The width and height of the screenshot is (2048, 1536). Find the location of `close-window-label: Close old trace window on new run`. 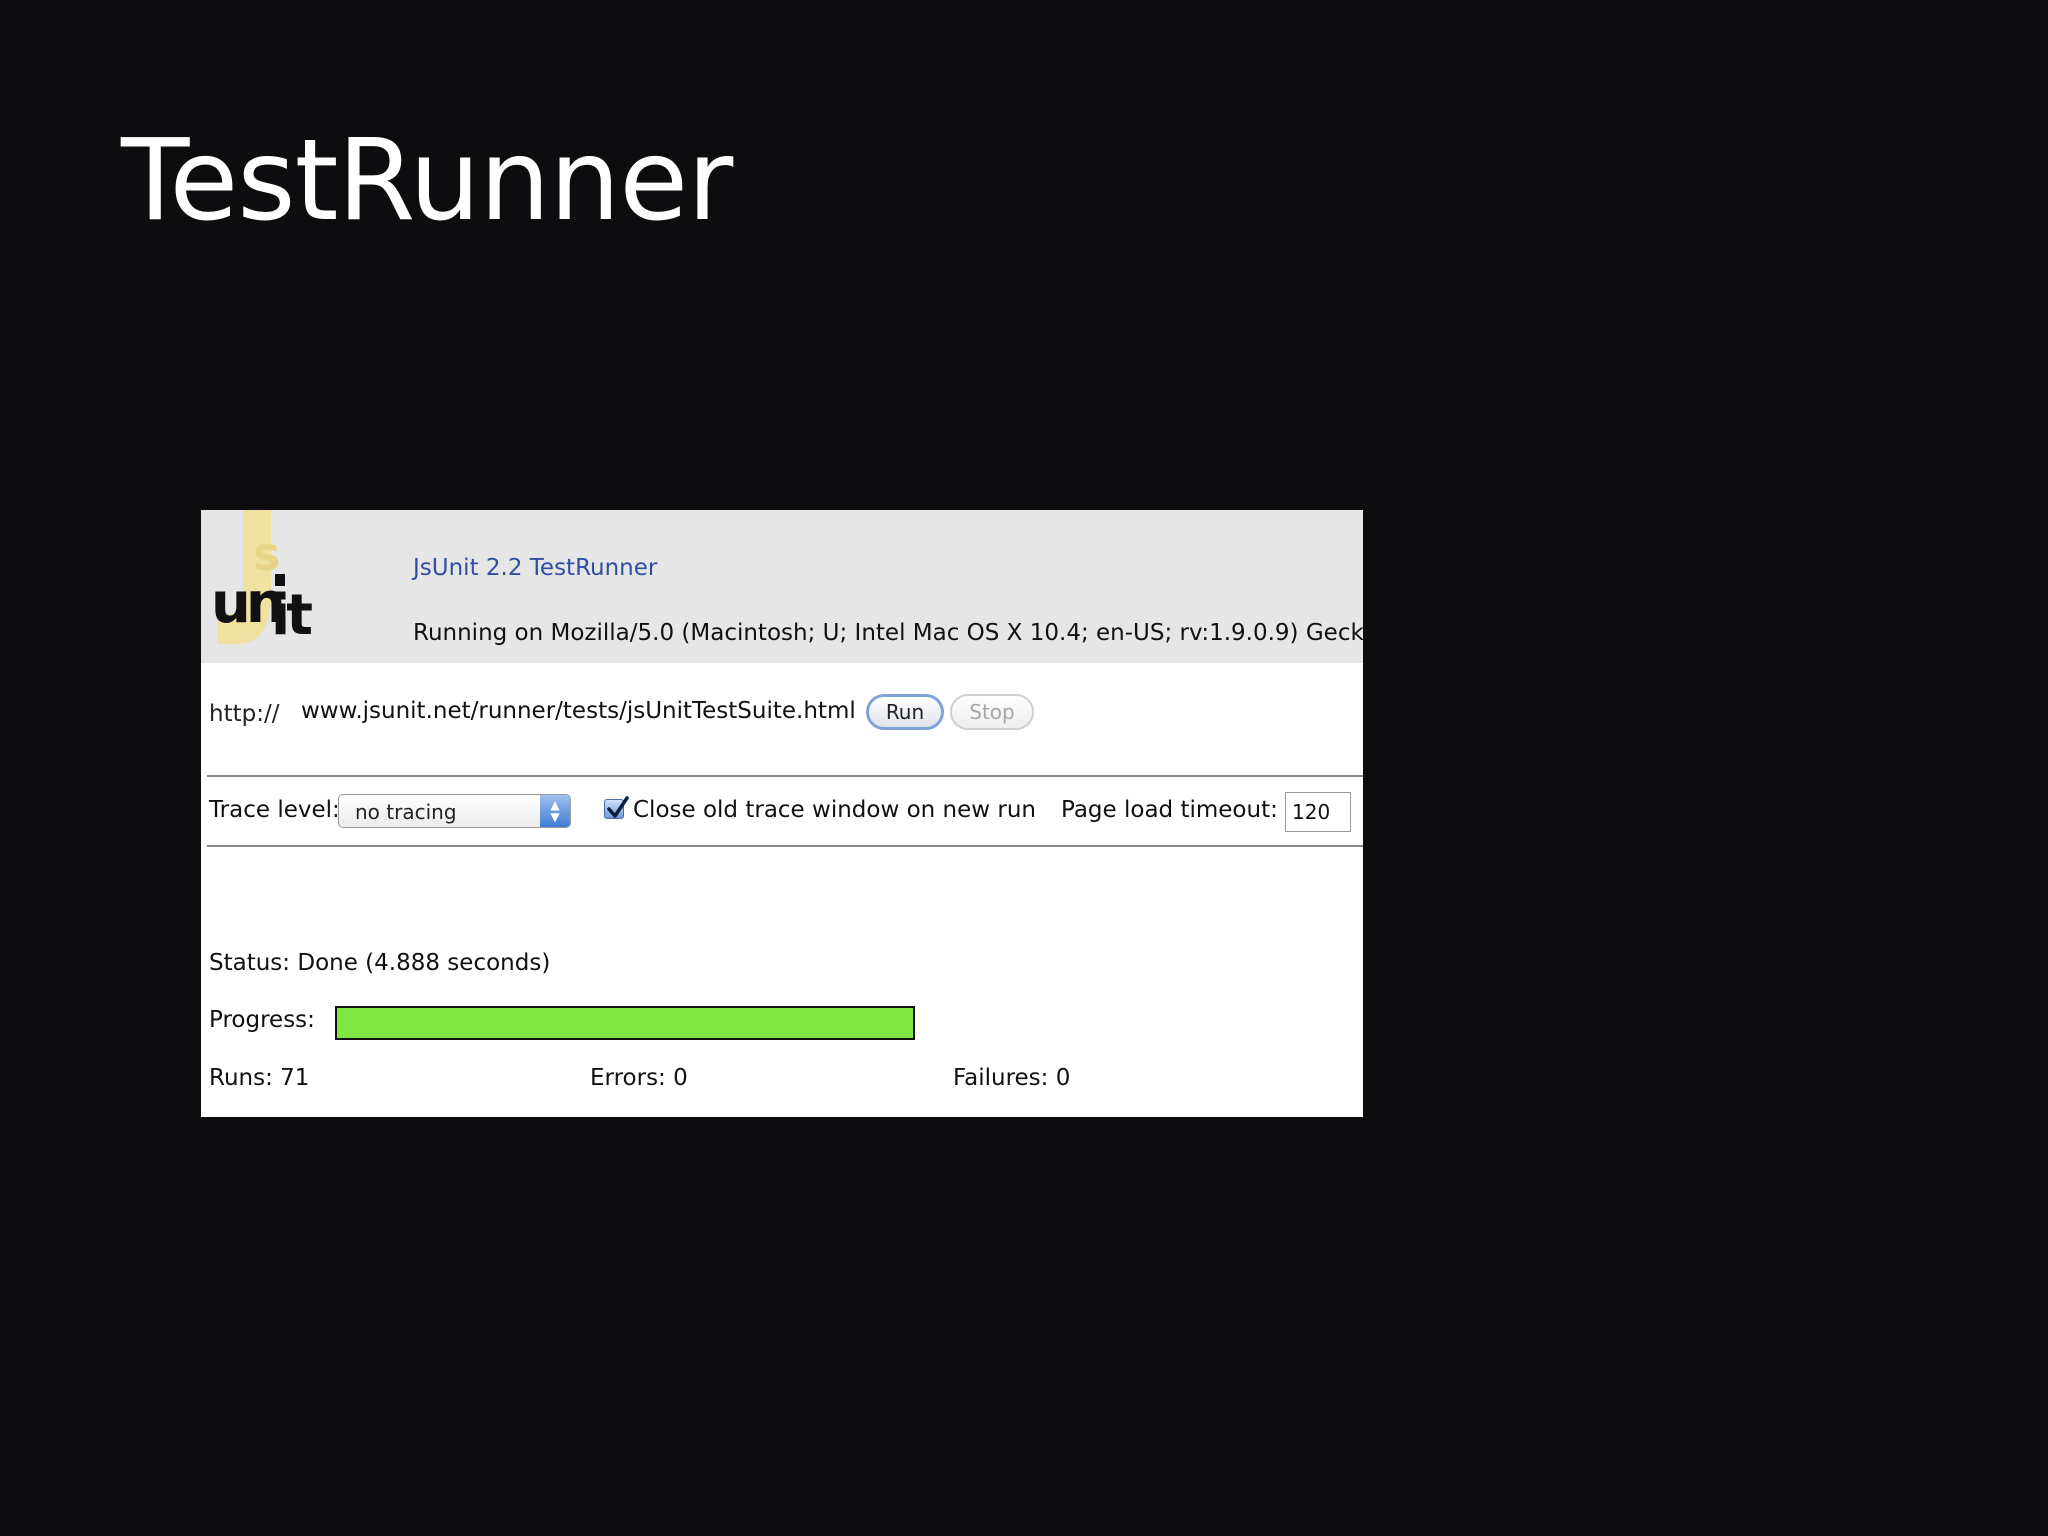

close-window-label: Close old trace window on new run is located at coordinates (835, 810).